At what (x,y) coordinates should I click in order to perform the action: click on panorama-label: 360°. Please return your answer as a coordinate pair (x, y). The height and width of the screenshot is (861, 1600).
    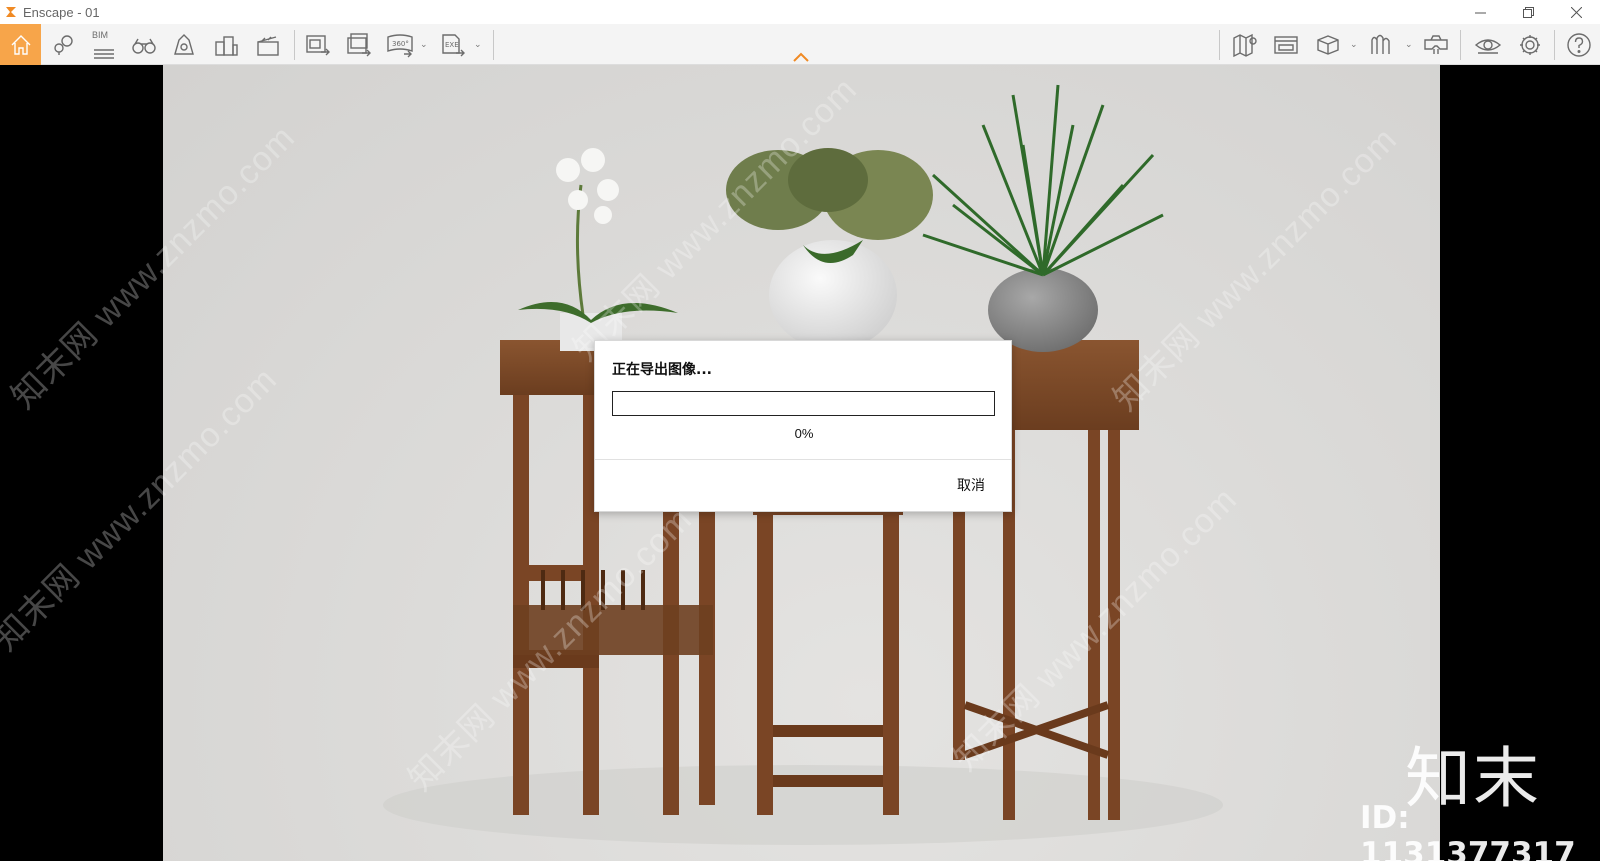
    Looking at the image, I should click on (400, 44).